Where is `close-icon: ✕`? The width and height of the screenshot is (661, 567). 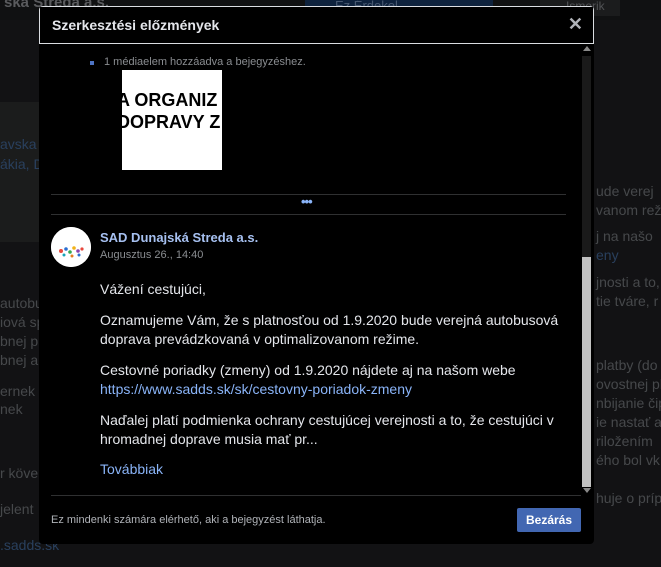
close-icon: ✕ is located at coordinates (575, 24).